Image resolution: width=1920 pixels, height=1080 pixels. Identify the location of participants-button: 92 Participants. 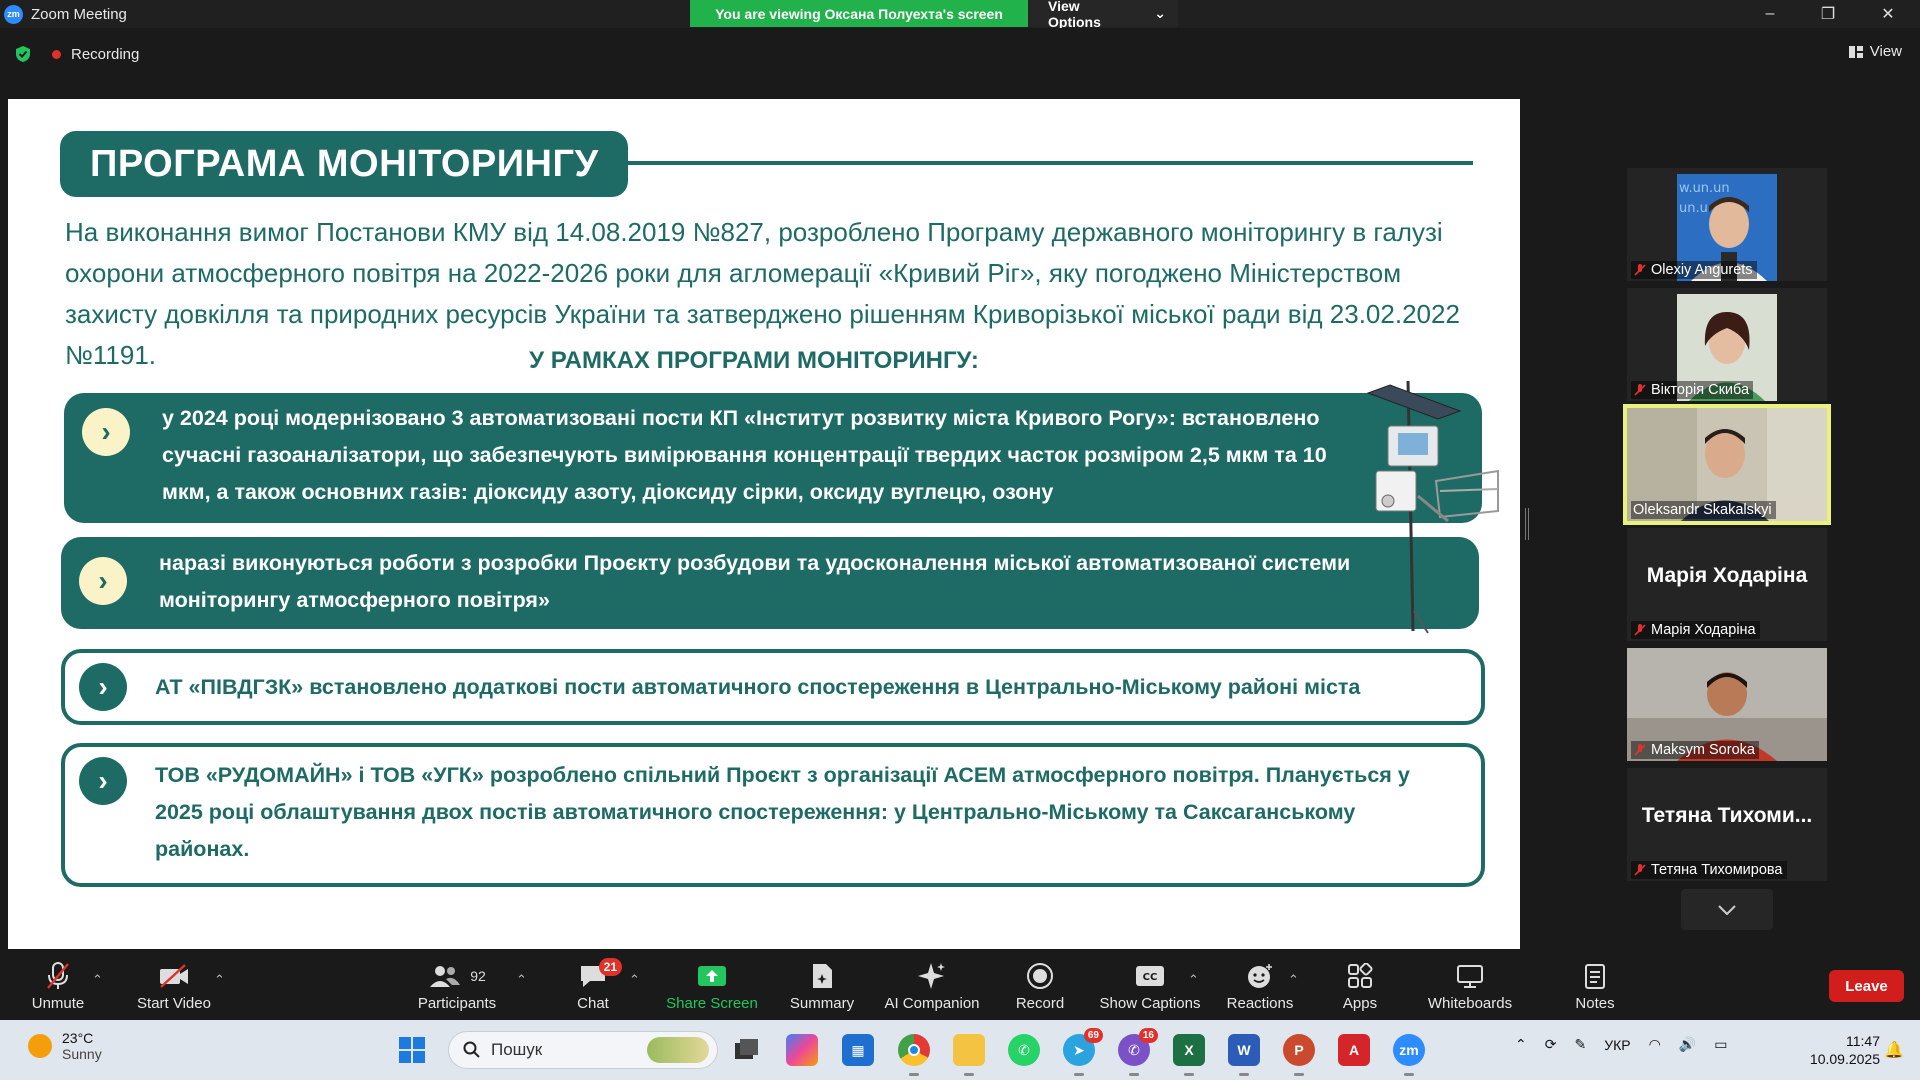
(457, 986).